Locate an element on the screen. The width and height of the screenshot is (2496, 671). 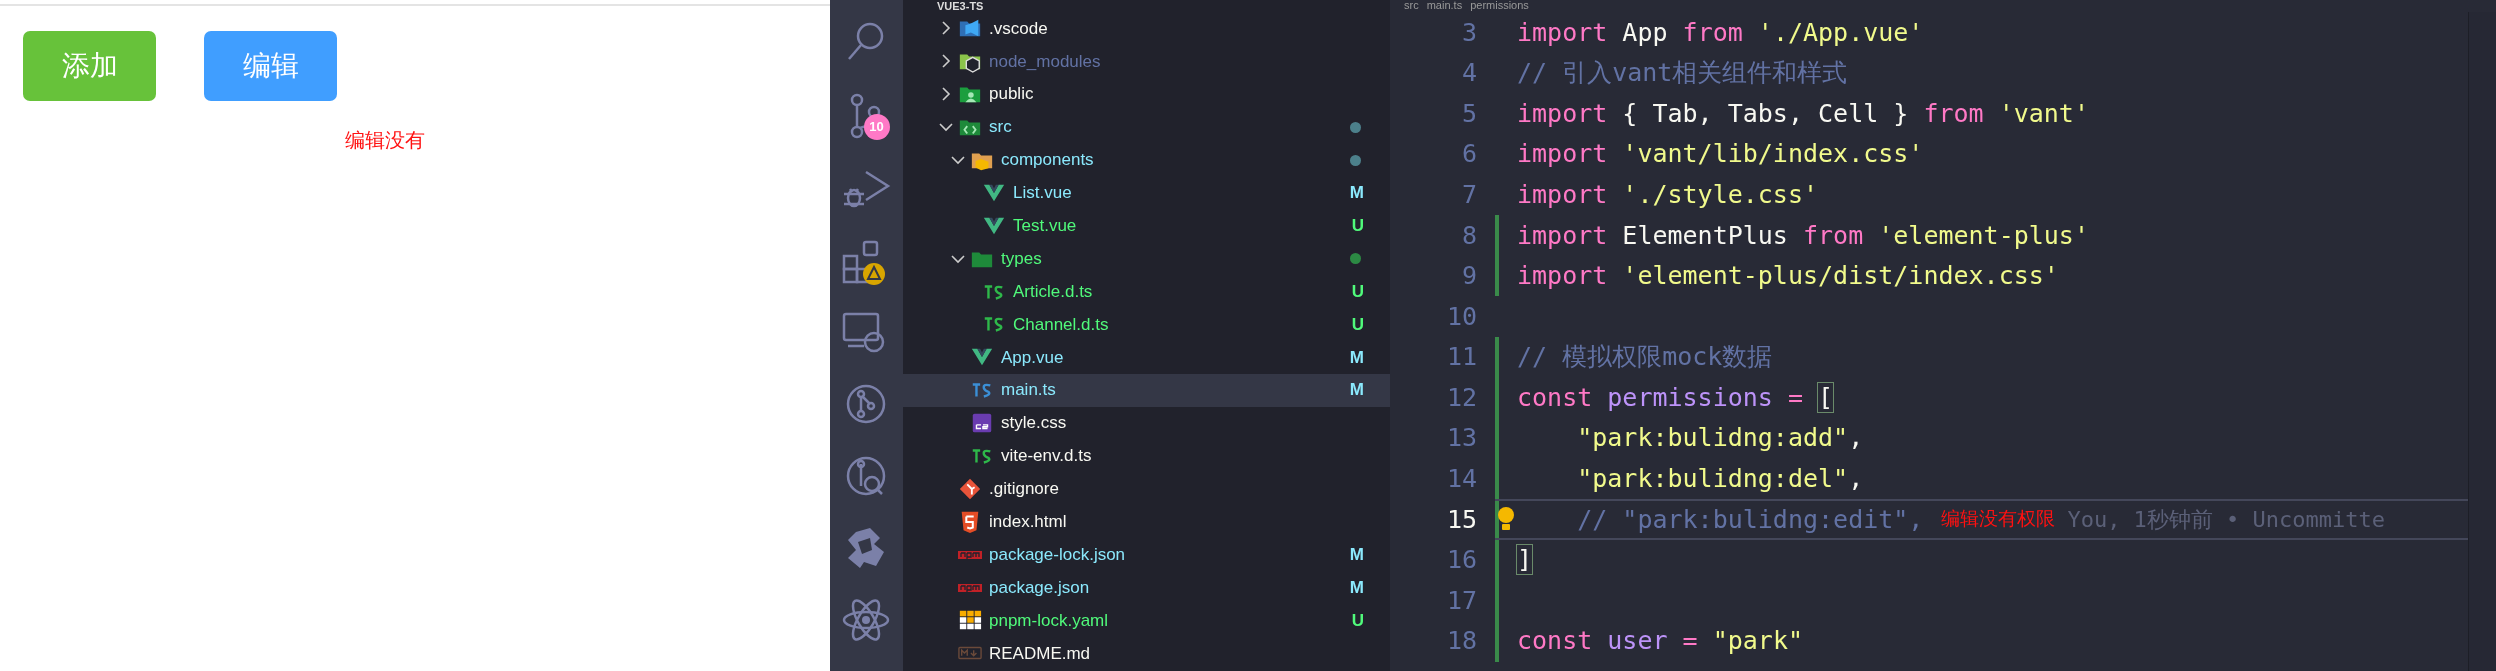
file-tree-item: .gitignore is located at coordinates (1146, 489).